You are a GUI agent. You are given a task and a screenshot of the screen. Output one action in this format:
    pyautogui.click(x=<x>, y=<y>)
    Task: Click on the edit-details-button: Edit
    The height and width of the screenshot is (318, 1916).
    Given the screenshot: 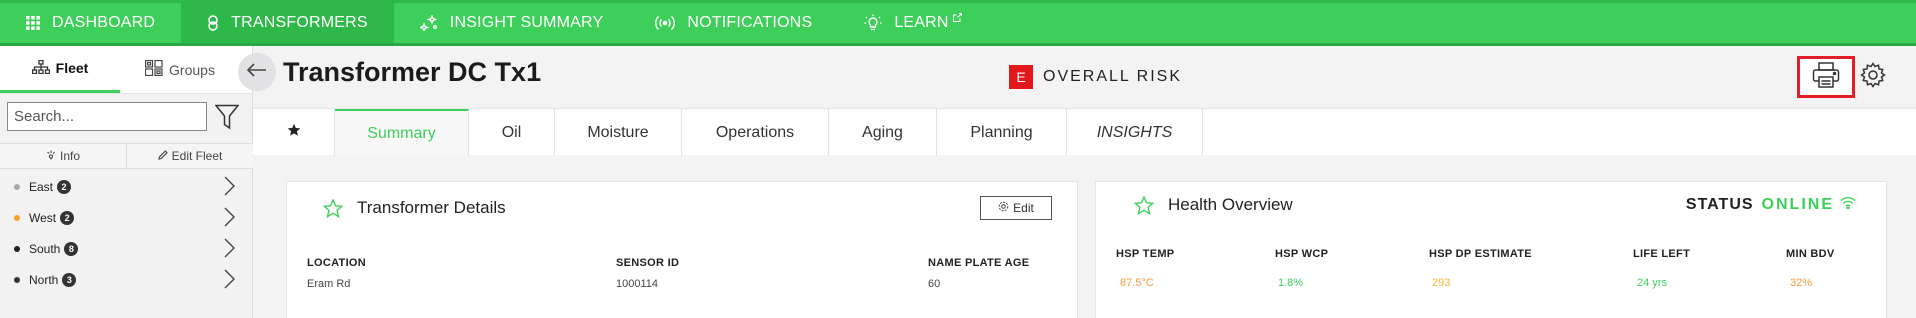 What is the action you would take?
    pyautogui.click(x=1016, y=208)
    